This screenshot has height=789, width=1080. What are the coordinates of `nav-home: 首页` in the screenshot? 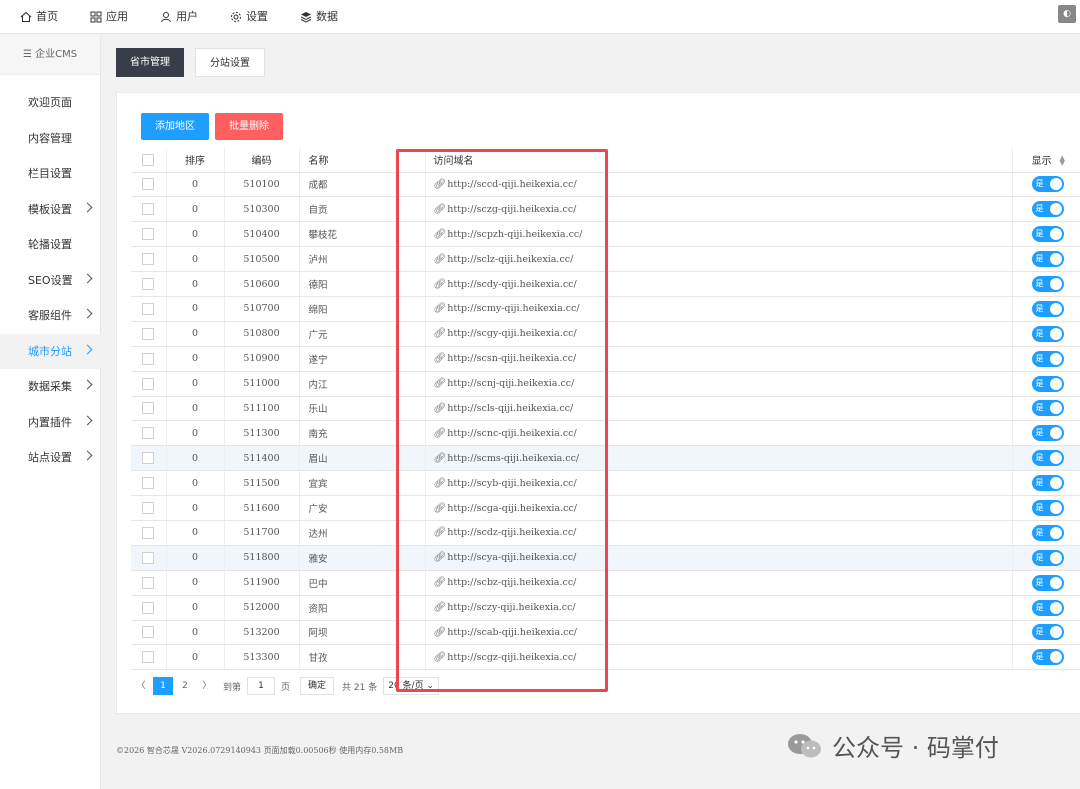 It's located at (39, 17).